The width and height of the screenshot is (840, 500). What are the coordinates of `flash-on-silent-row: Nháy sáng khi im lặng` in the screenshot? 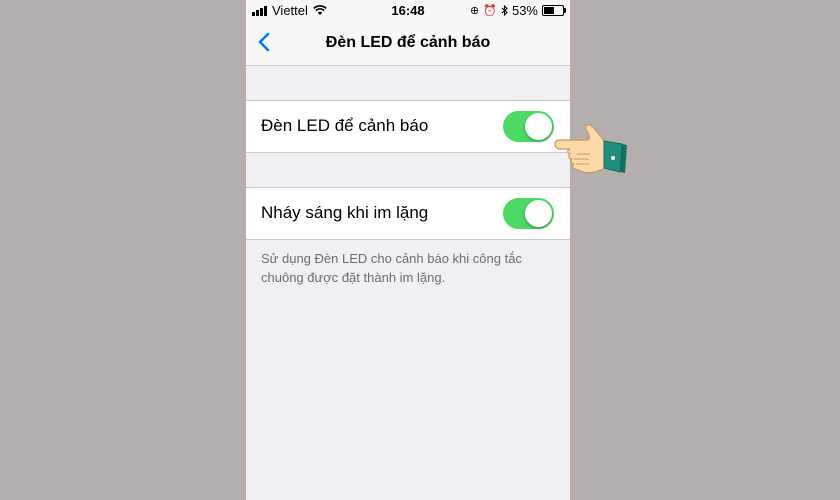 It's located at (408, 213).